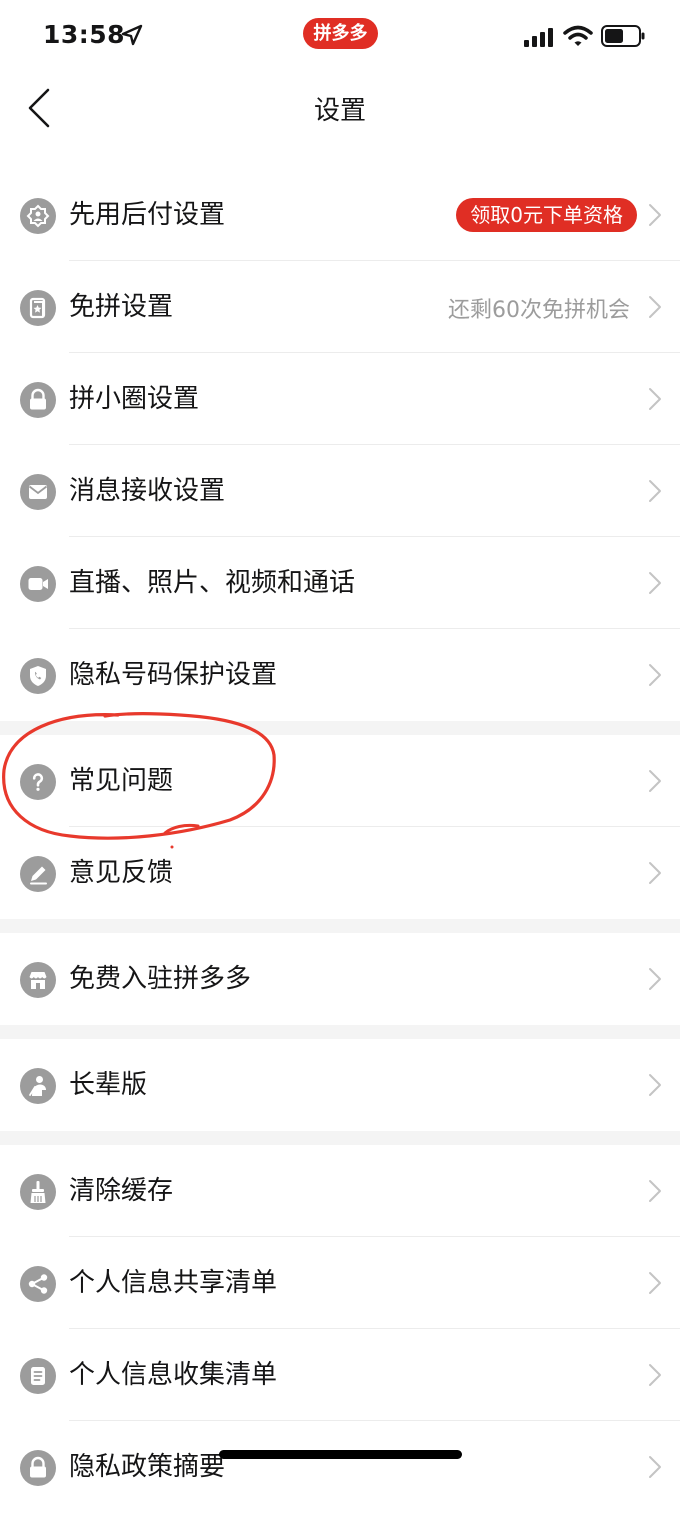 This screenshot has height=1513, width=680. I want to click on store-icon, so click(38, 980).